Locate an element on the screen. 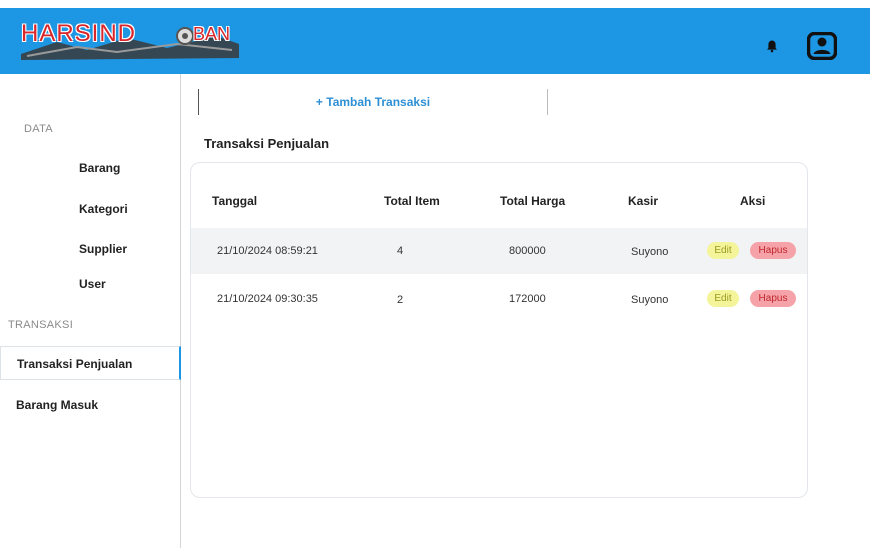 The width and height of the screenshot is (870, 548). cell-total-harga: 172000 is located at coordinates (527, 299).